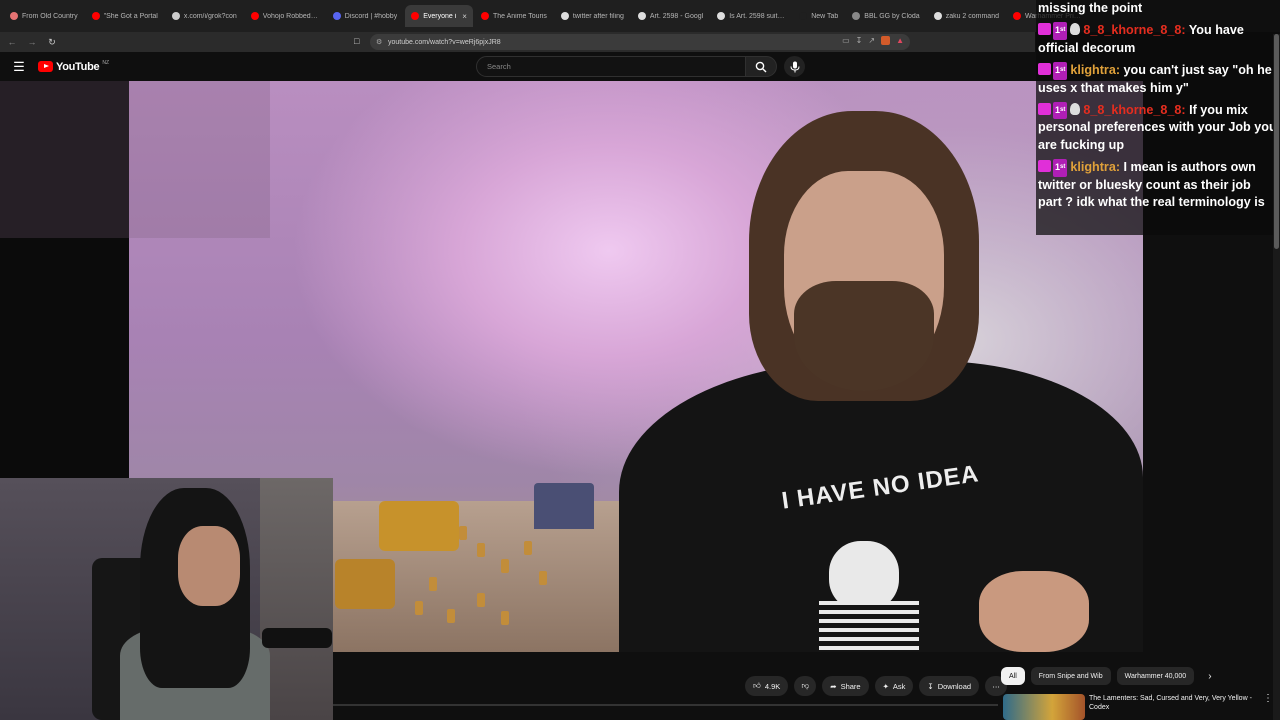 The width and height of the screenshot is (1280, 720). I want to click on skeleton-graphic, so click(869, 626).